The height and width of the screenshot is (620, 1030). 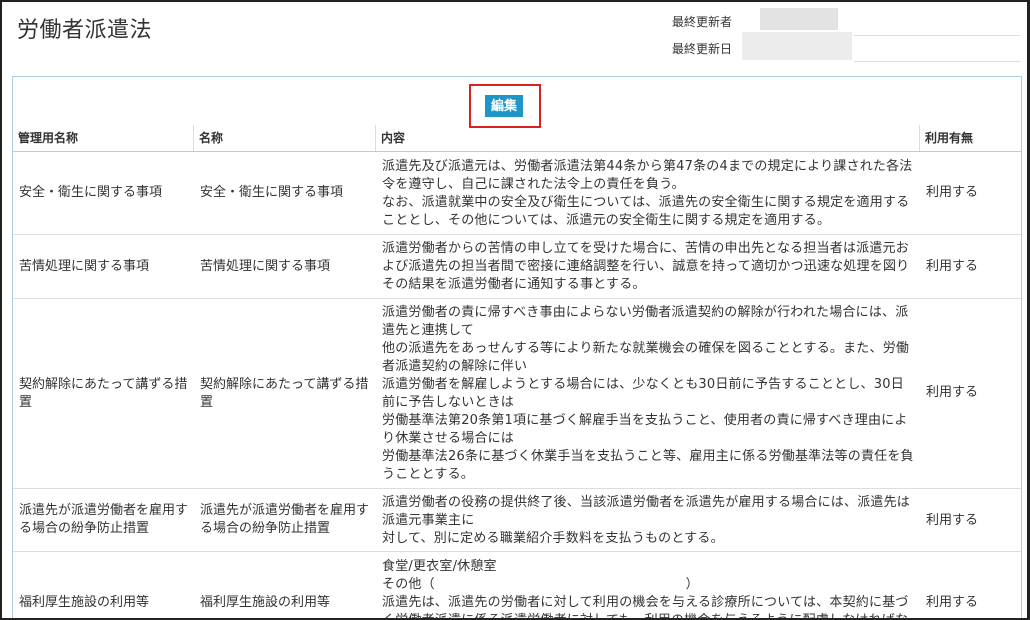 What do you see at coordinates (702, 22) in the screenshot?
I see `last-updater-label: 最終更新者` at bounding box center [702, 22].